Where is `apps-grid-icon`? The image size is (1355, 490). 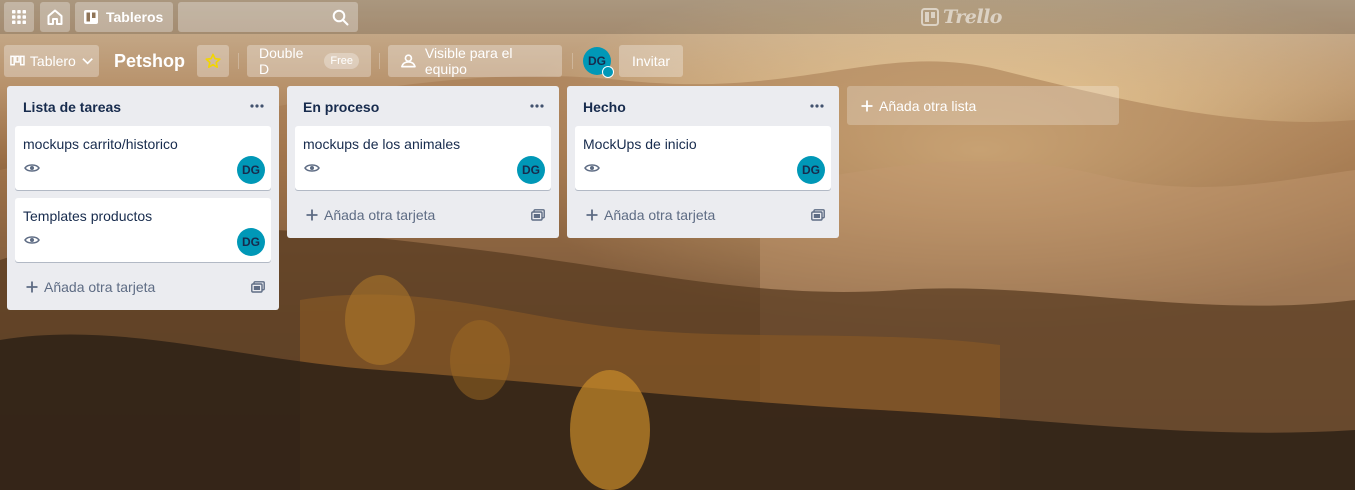
apps-grid-icon is located at coordinates (19, 17).